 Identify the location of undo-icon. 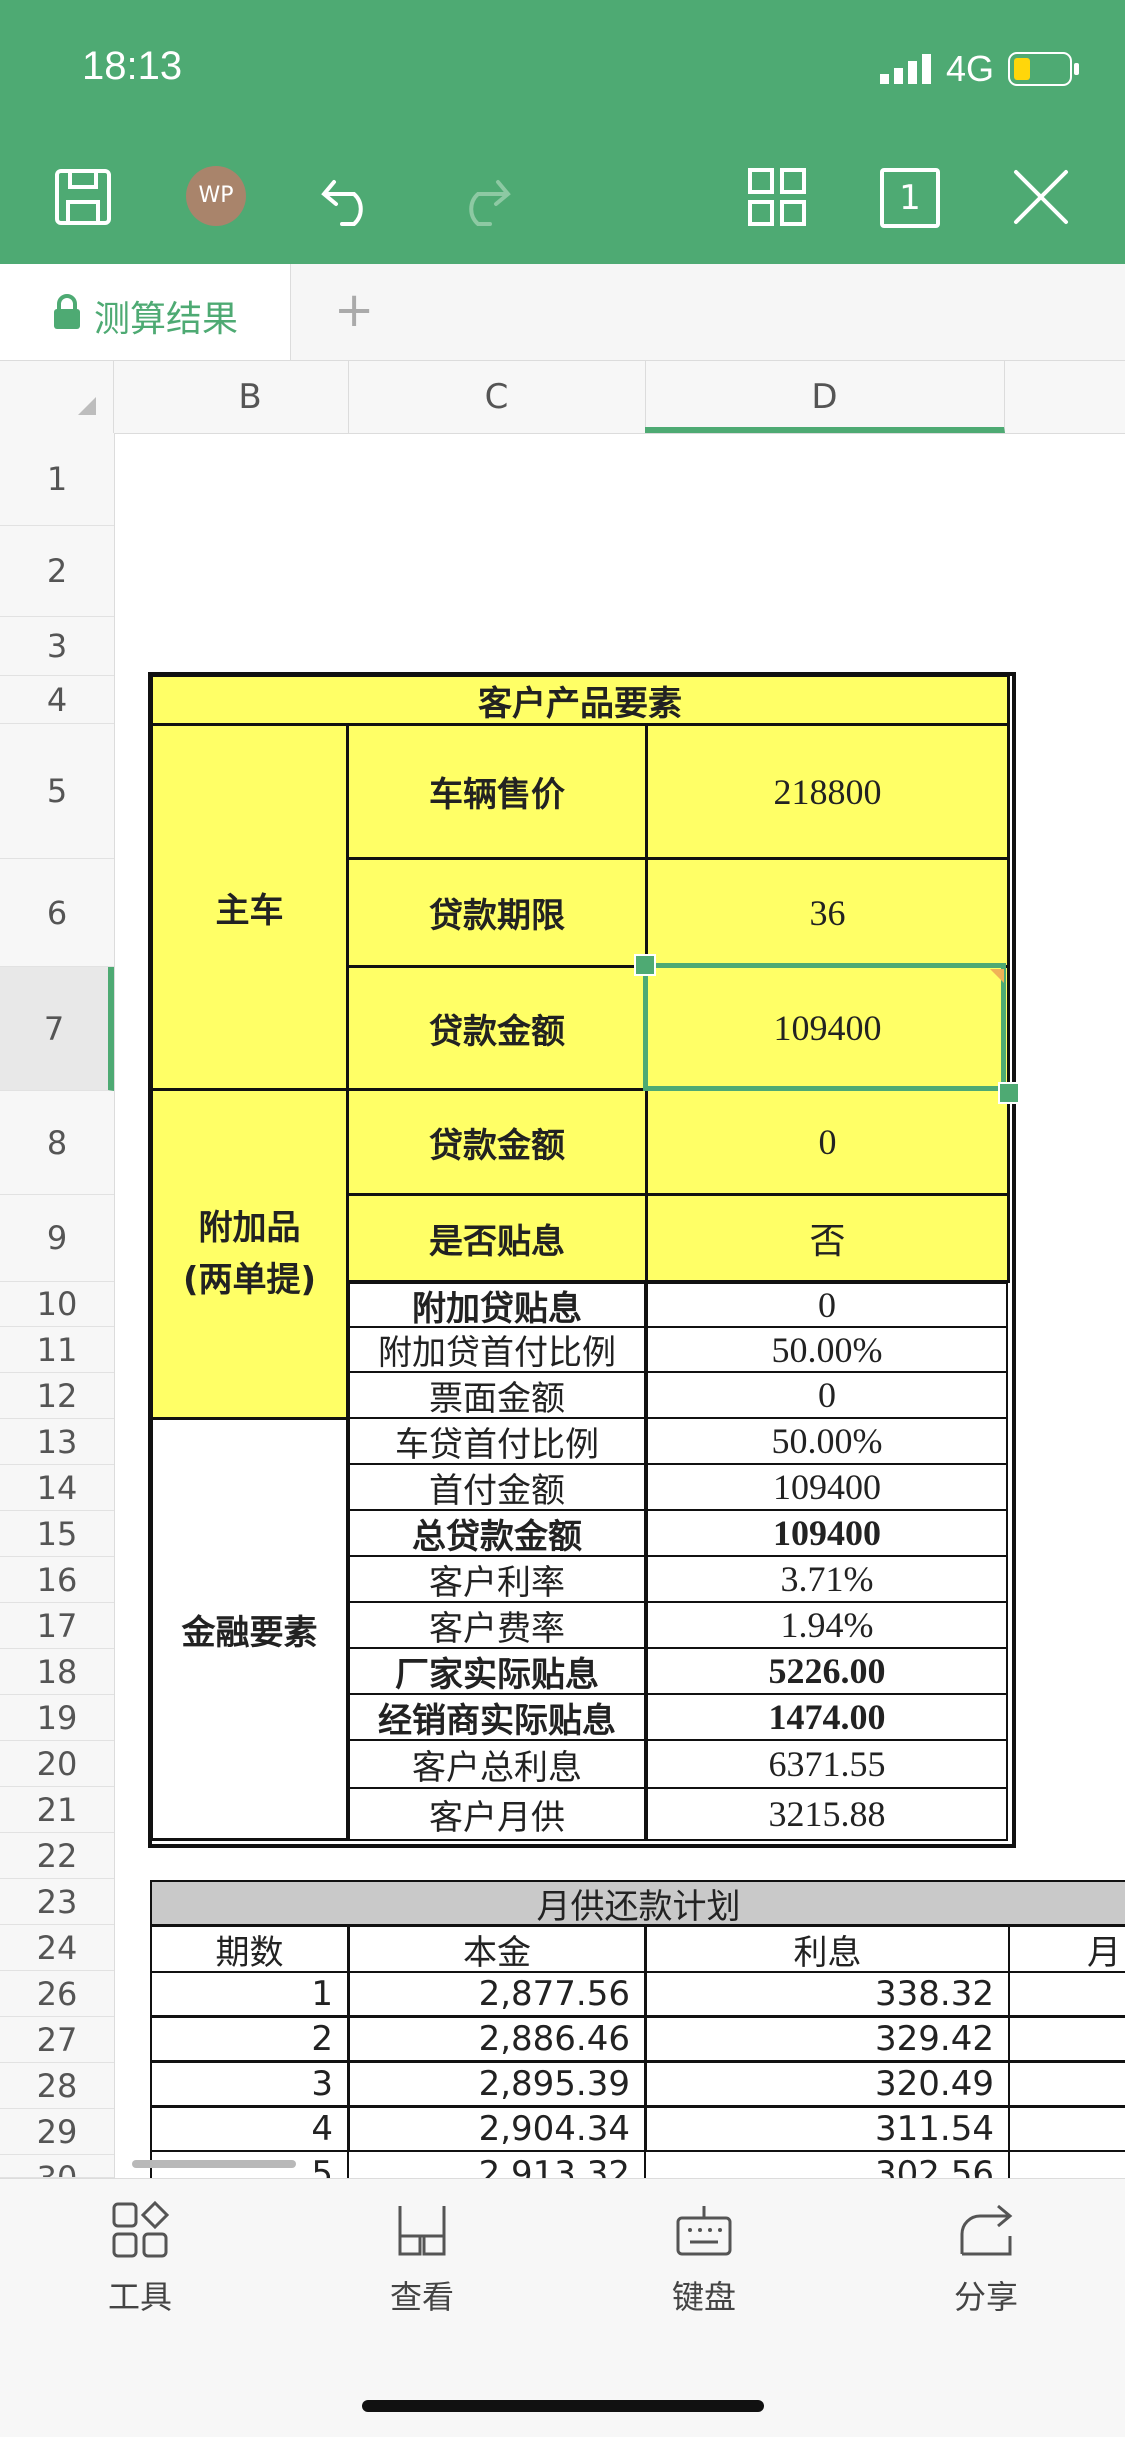
(350, 198).